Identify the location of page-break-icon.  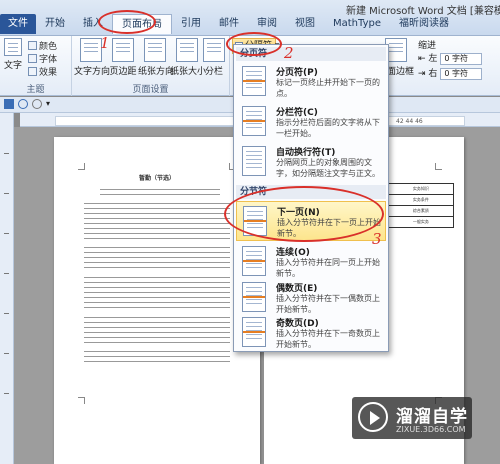
(254, 81).